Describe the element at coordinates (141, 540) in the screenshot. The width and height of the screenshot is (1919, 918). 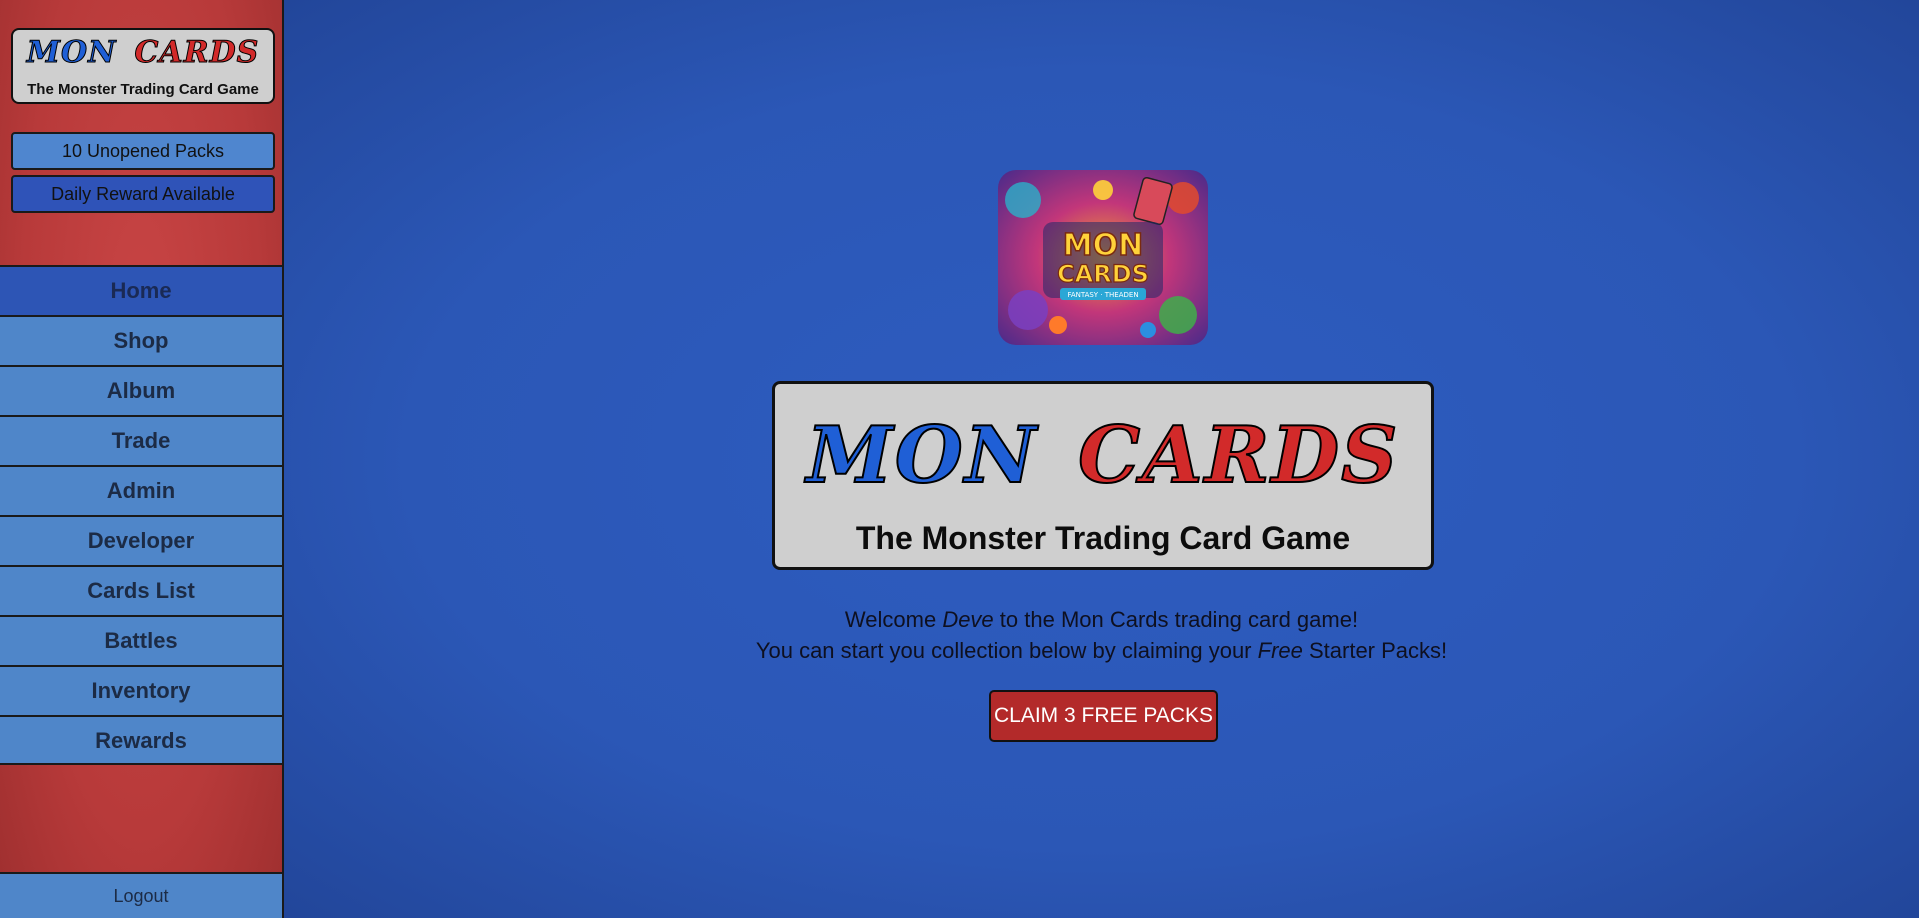
I see `nav-item-developer: Developer` at that location.